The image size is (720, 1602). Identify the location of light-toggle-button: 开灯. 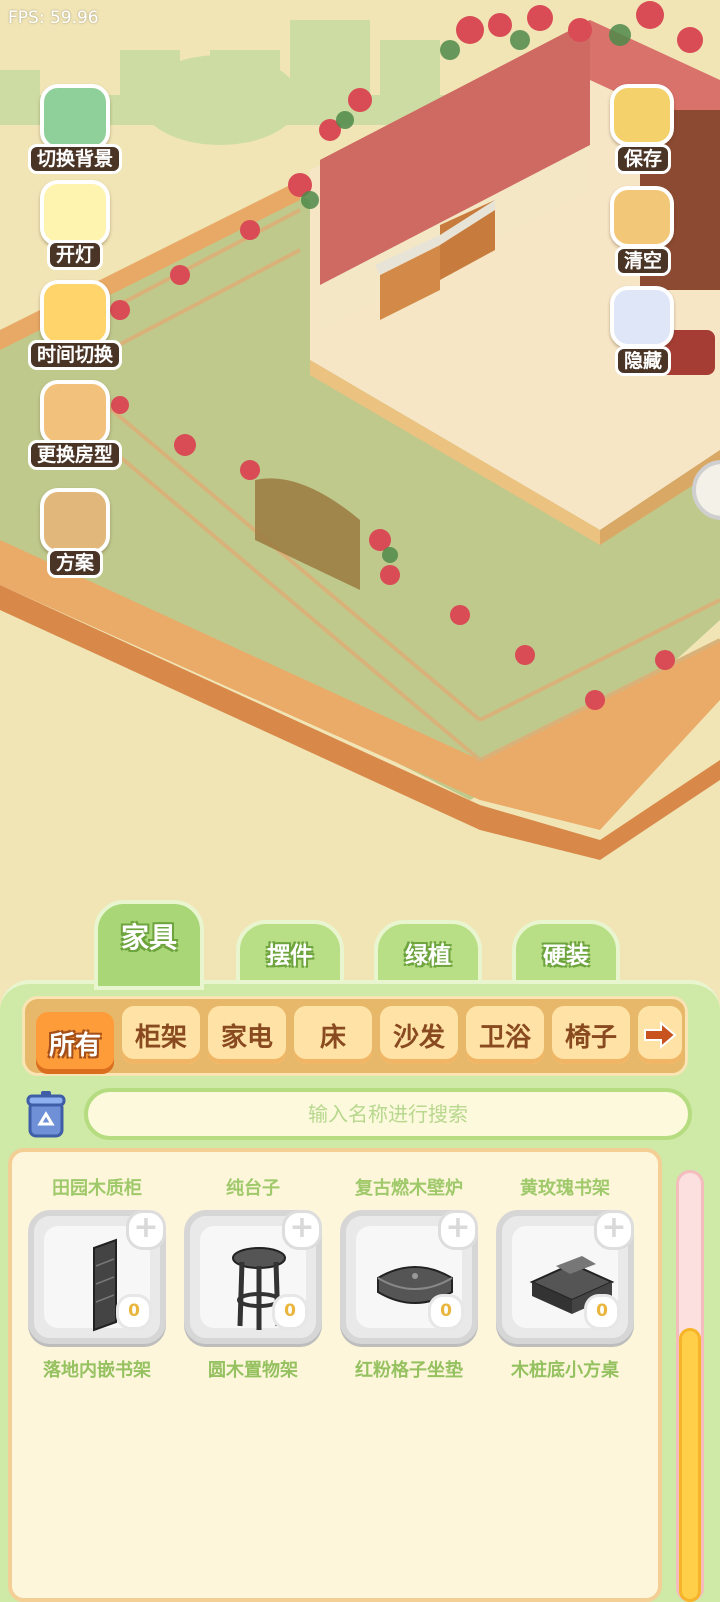
(75, 225).